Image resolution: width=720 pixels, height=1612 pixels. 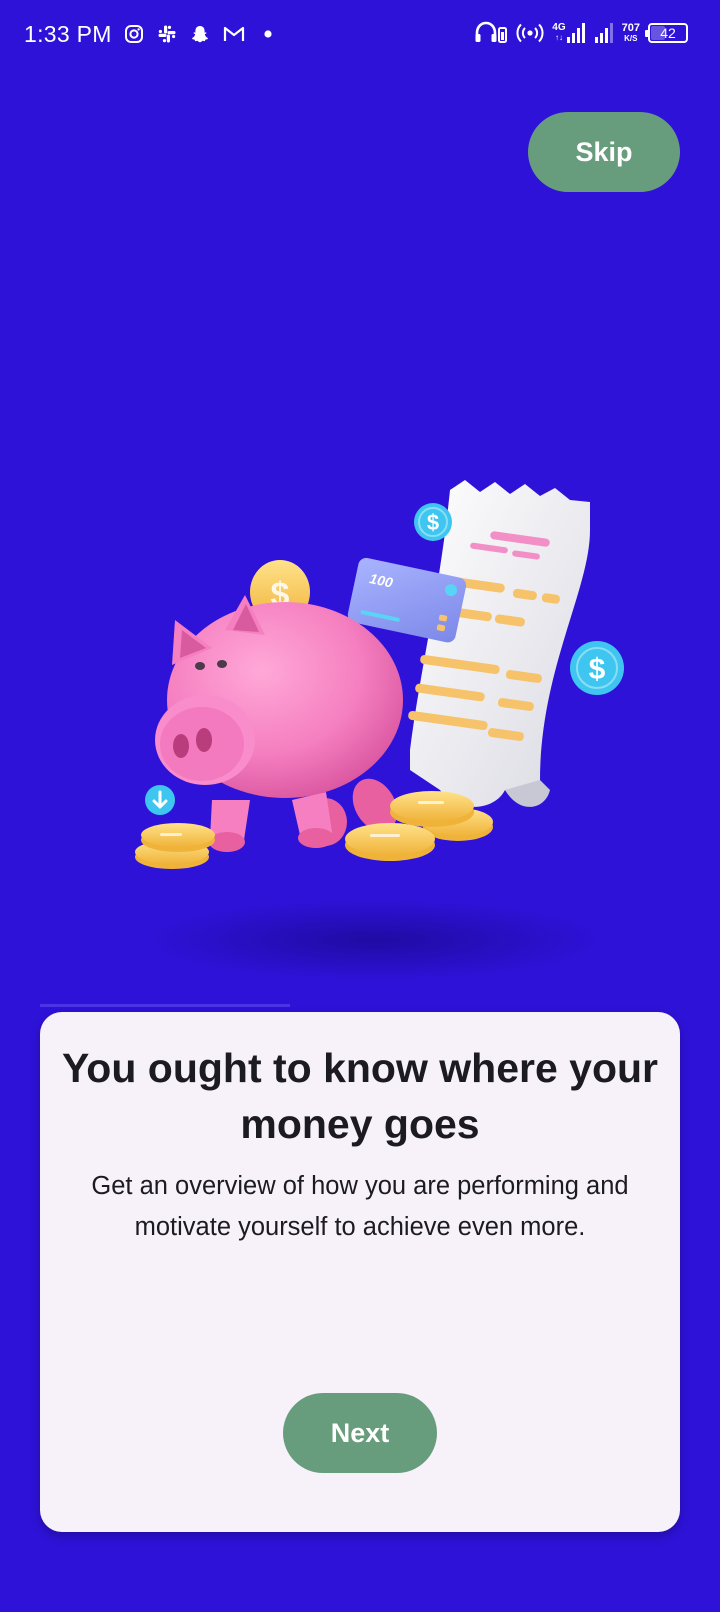 I want to click on notification-dot-icon, so click(x=268, y=34).